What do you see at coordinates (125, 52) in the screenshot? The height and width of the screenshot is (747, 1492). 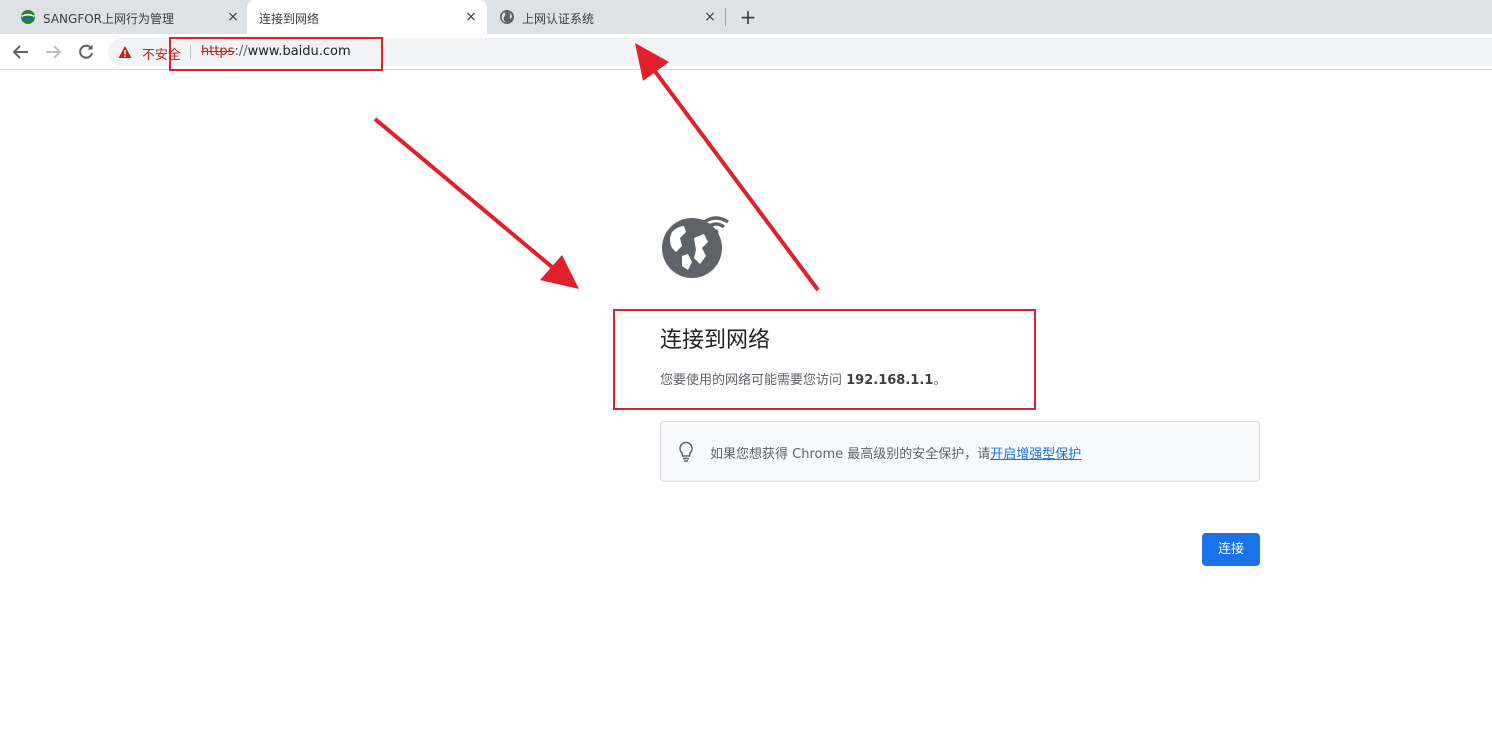 I see `warning-icon` at bounding box center [125, 52].